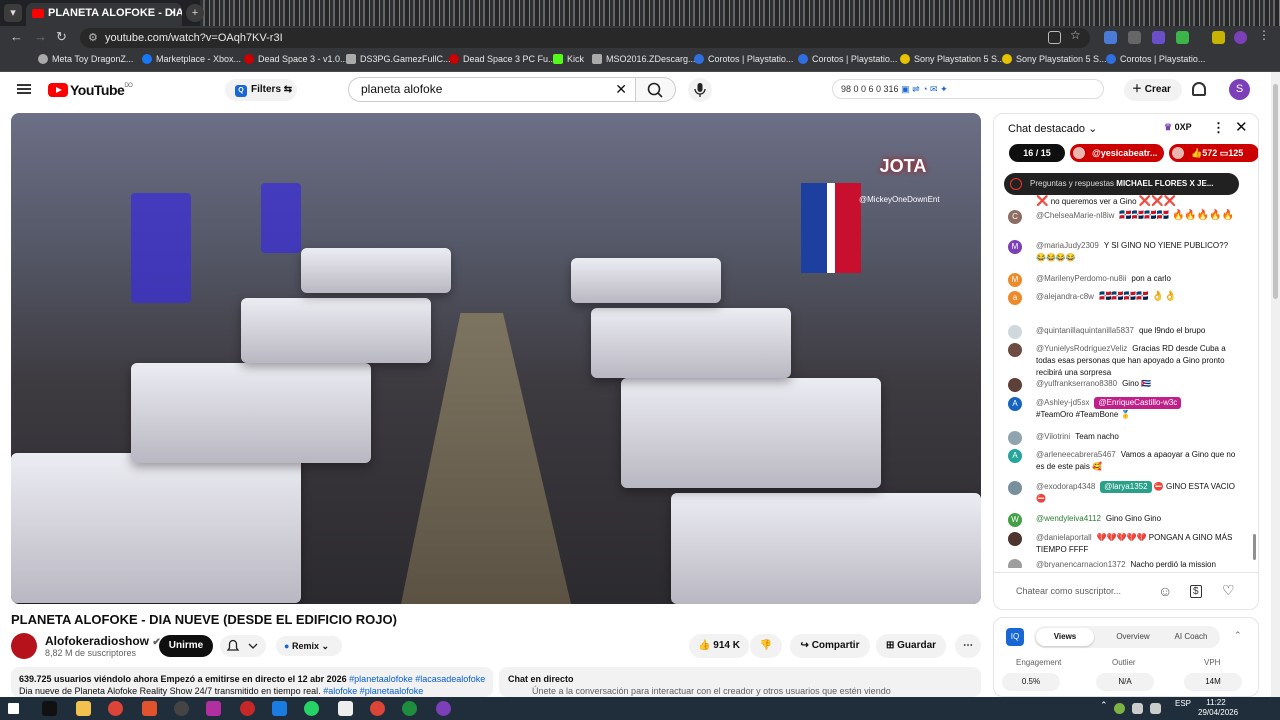  I want to click on scrollbar-thumb, so click(1275, 191).